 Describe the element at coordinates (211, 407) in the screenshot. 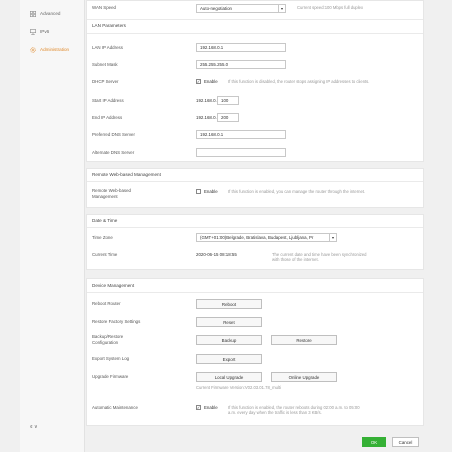

I see `maintenance-enable-label: Enable` at that location.